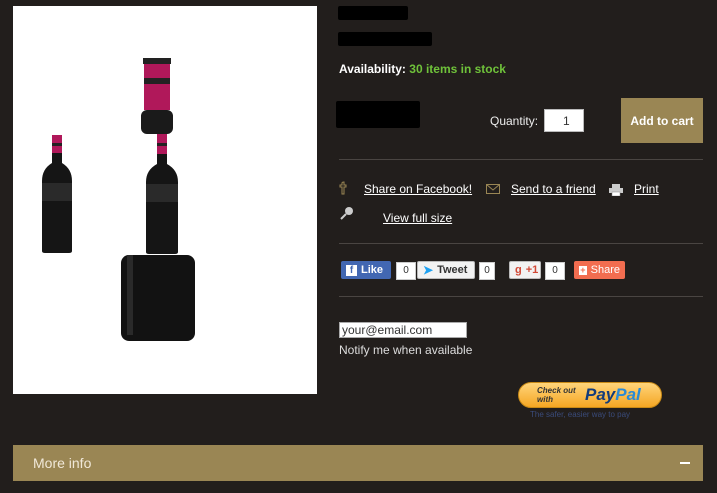 This screenshot has height=493, width=717. I want to click on product-reference-redacted, so click(385, 39).